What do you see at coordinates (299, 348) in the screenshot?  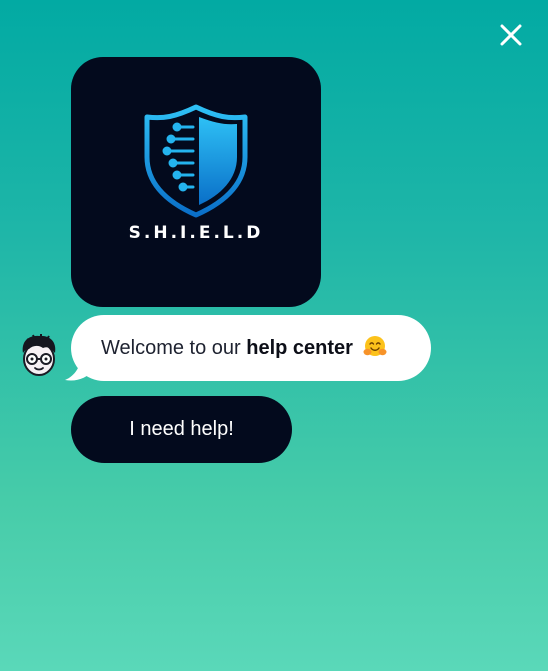 I see `welcome-message-highlight: help center` at bounding box center [299, 348].